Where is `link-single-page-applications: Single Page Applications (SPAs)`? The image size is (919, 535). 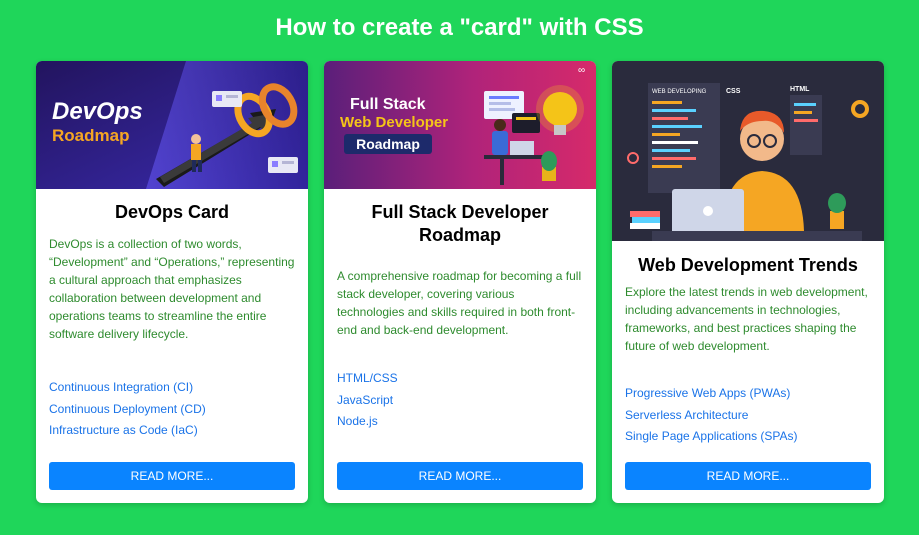
link-single-page-applications: Single Page Applications (SPAs) is located at coordinates (711, 437).